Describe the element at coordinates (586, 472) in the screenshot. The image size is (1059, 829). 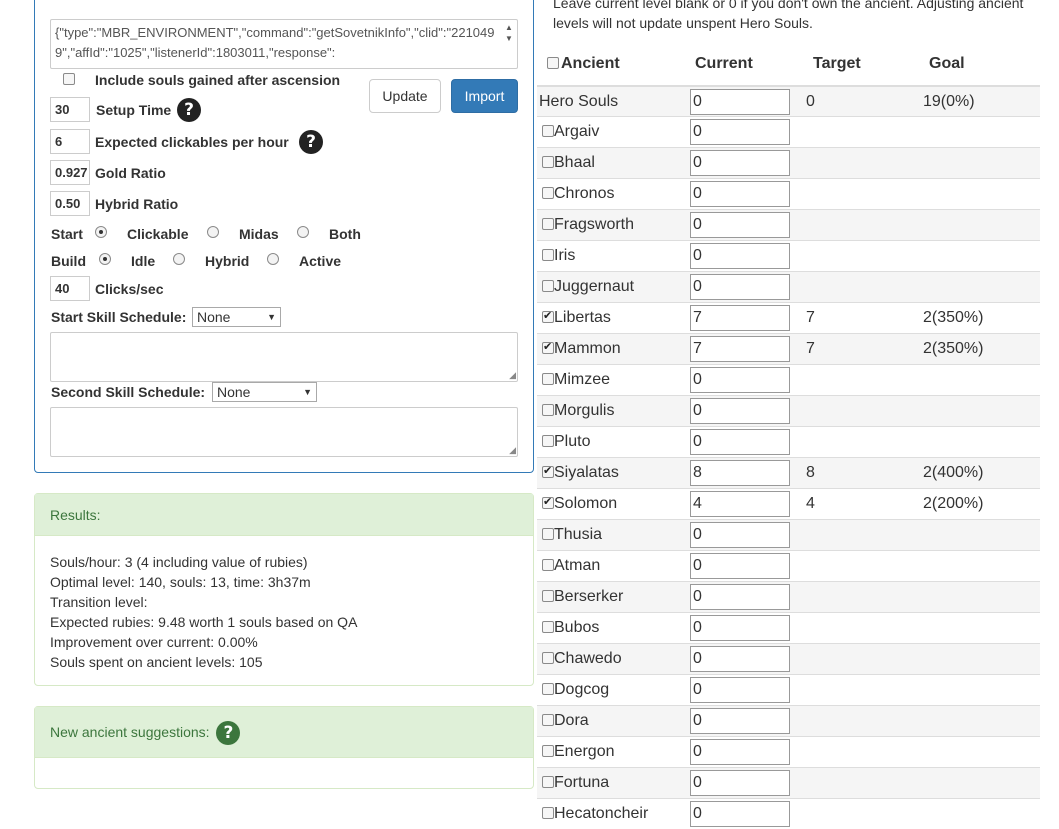
I see `ancient-name: Siyalatas` at that location.